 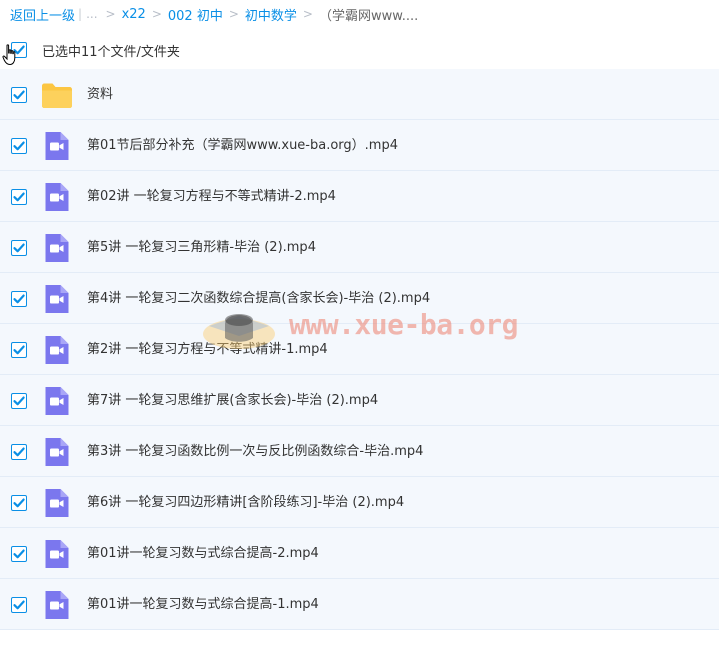 What do you see at coordinates (232, 400) in the screenshot?
I see `file-name: 第7讲 一轮复习思维扩展(含家长会)-毕治 (2).mp4` at bounding box center [232, 400].